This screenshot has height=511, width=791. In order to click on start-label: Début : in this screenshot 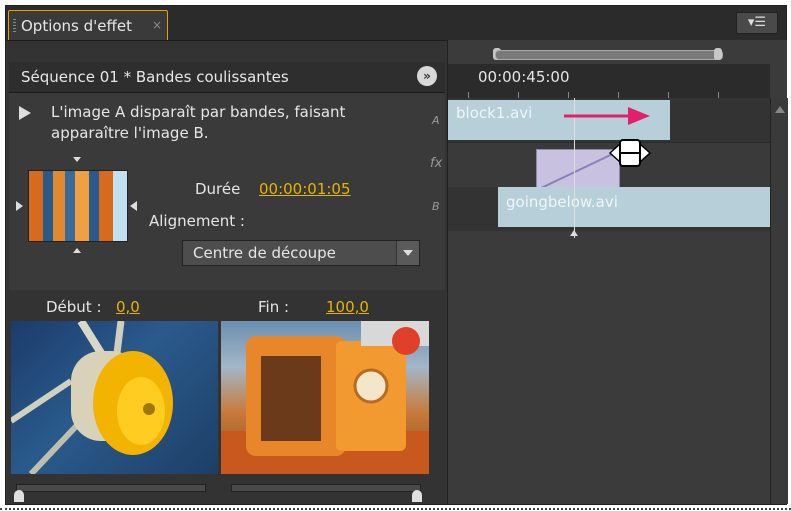, I will do `click(74, 307)`.